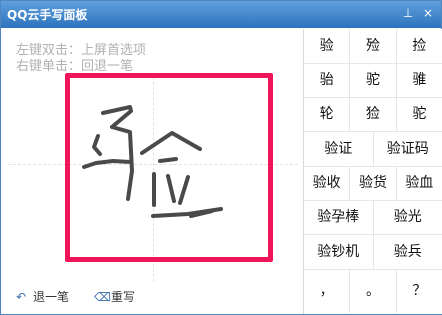 This screenshot has height=315, width=442. I want to click on candidate-row: 验 殓 捡, so click(373, 46).